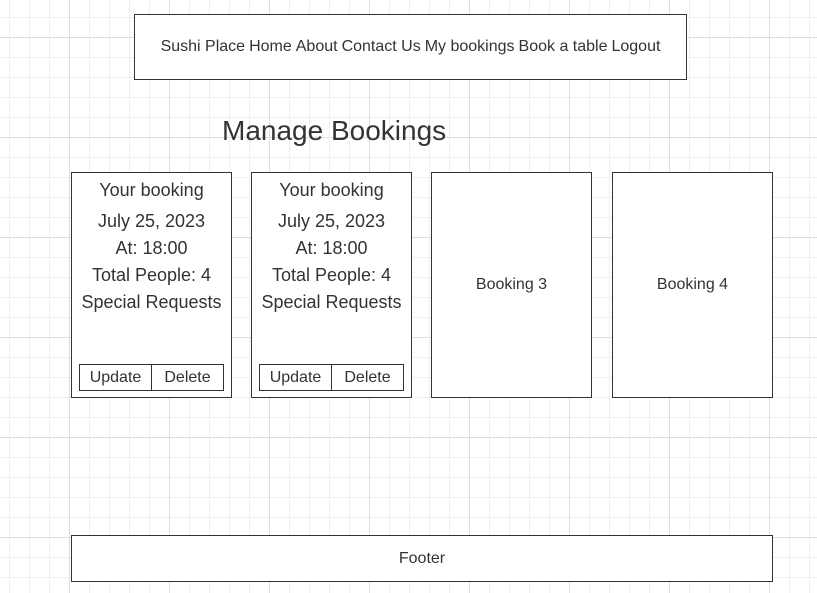 The image size is (817, 593). What do you see at coordinates (692, 285) in the screenshot?
I see `booking-card-4: Booking 4` at bounding box center [692, 285].